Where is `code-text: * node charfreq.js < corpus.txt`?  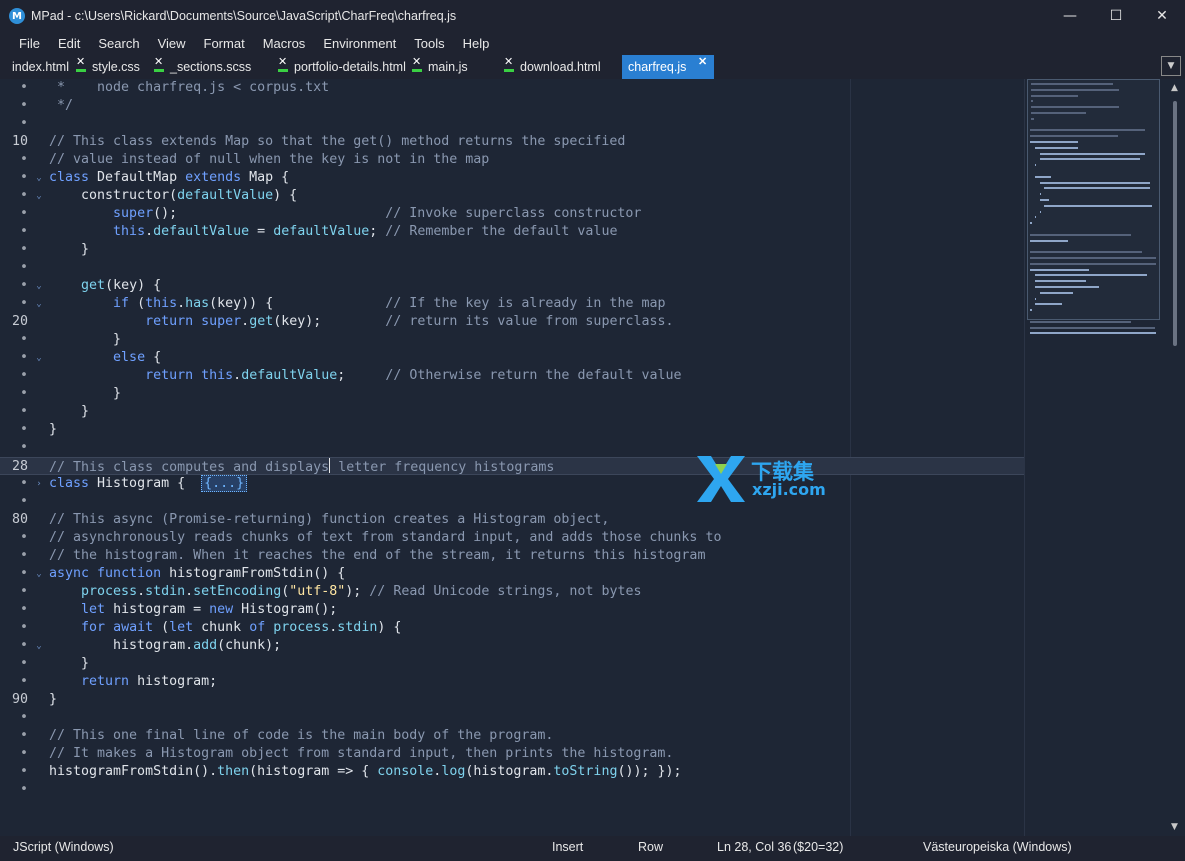 code-text: * node charfreq.js < corpus.txt is located at coordinates (189, 87).